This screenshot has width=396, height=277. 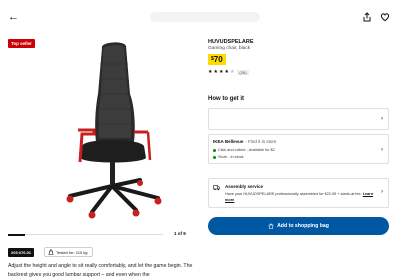 I want to click on weight-icon, so click(x=51, y=252).